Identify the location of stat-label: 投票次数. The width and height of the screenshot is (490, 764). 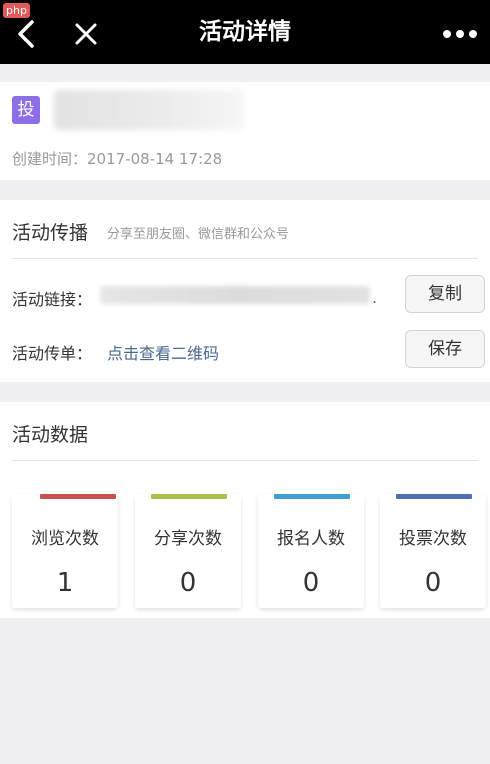
(433, 539).